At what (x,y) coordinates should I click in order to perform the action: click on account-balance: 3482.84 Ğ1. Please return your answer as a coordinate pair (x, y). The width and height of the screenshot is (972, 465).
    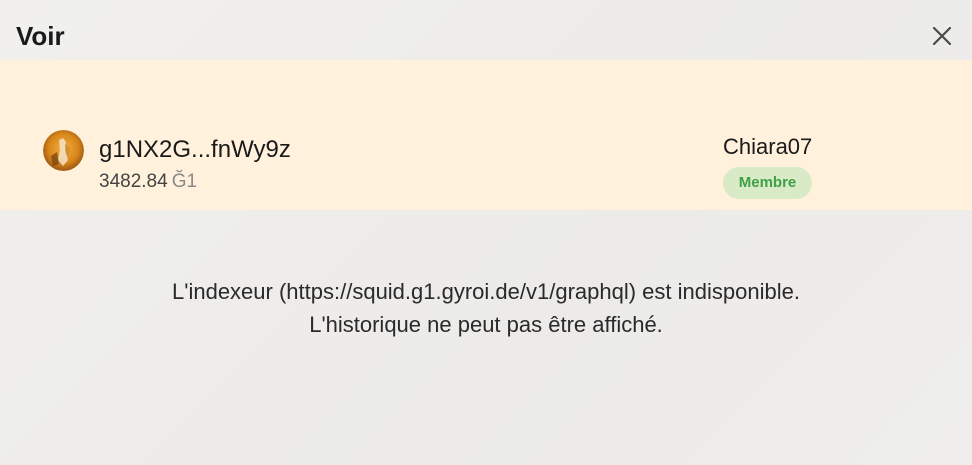
    Looking at the image, I should click on (148, 182).